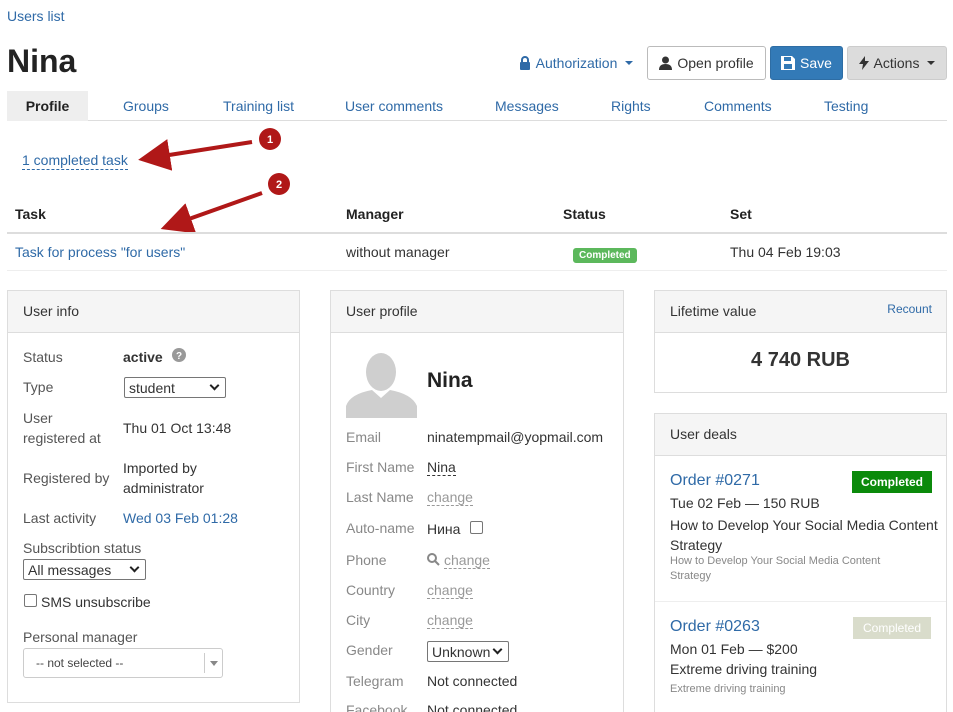 The height and width of the screenshot is (712, 953). I want to click on deal-order-link: Order #0271, so click(715, 481).